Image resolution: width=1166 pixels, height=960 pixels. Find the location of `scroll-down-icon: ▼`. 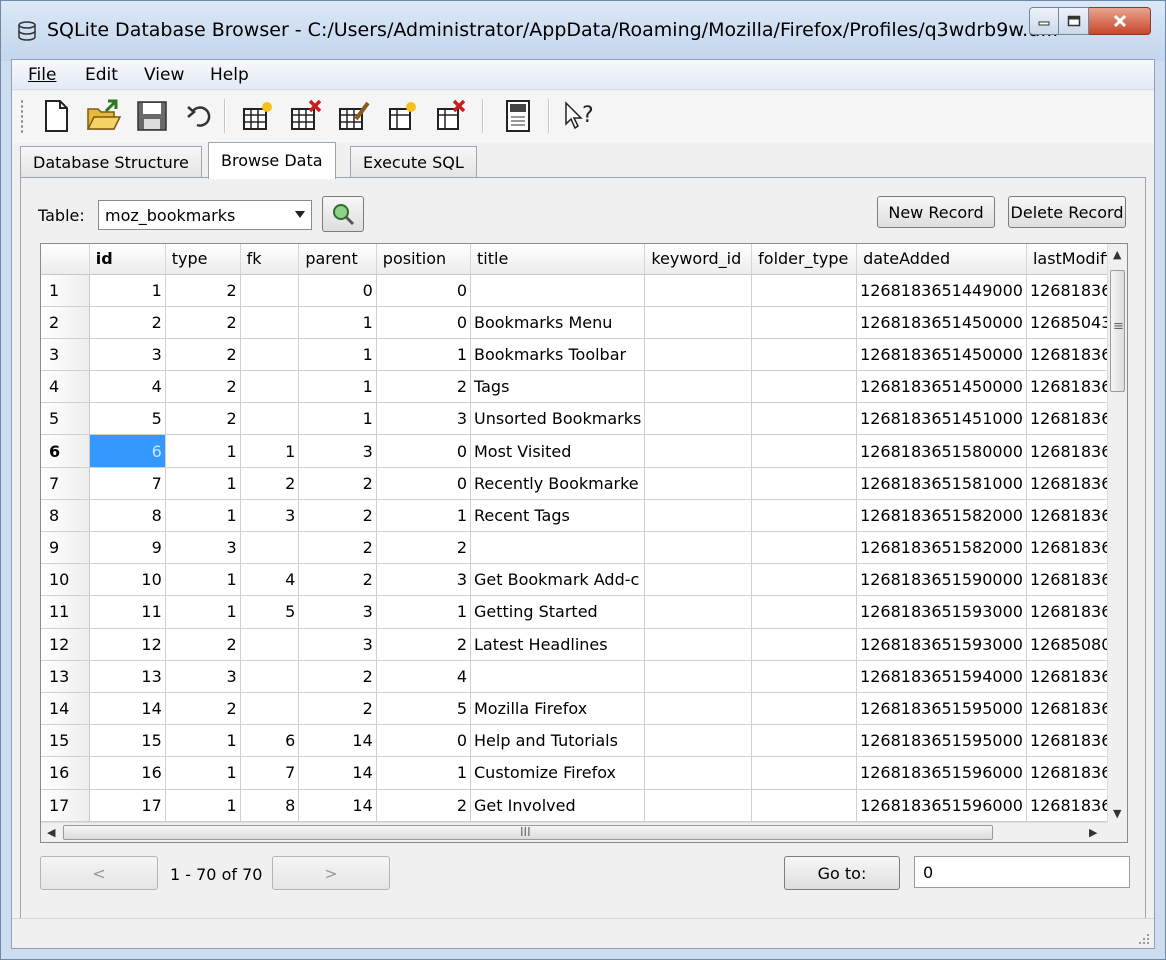

scroll-down-icon: ▼ is located at coordinates (1117, 813).